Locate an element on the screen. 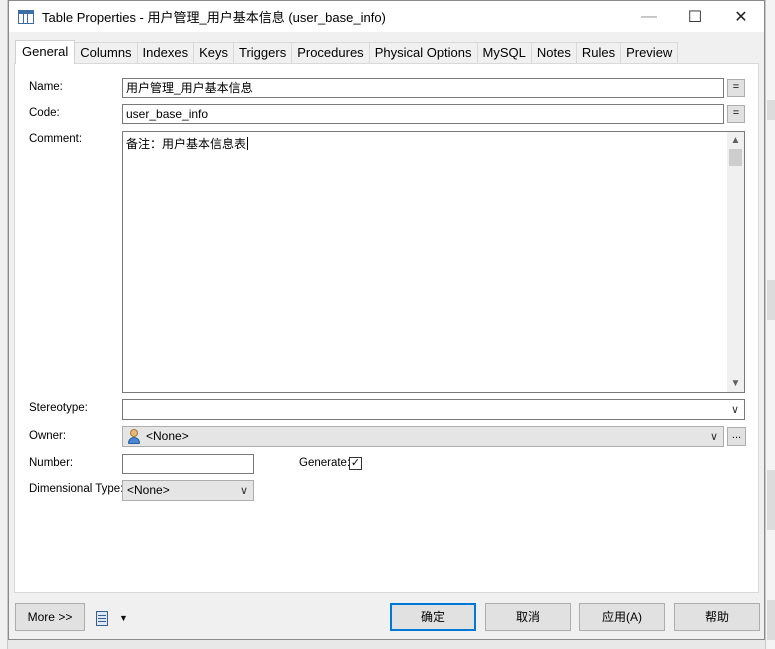 The height and width of the screenshot is (649, 775). tab-physical-options: Physical Options is located at coordinates (423, 53).